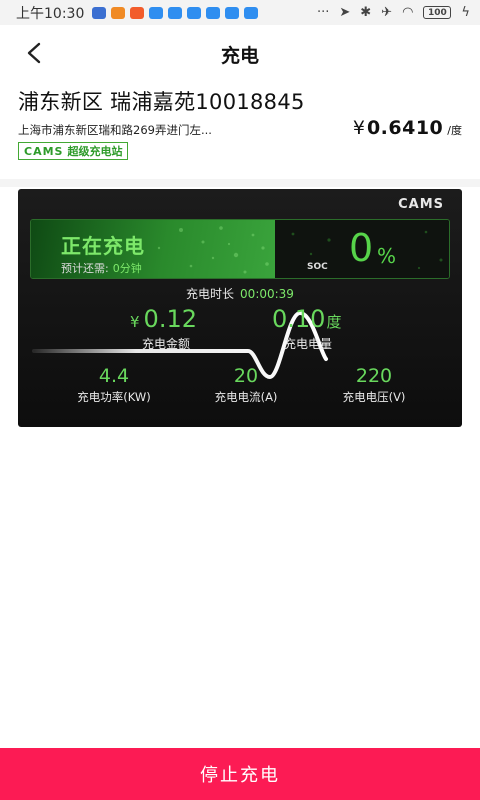 The height and width of the screenshot is (800, 480). I want to click on section-divider, so click(240, 183).